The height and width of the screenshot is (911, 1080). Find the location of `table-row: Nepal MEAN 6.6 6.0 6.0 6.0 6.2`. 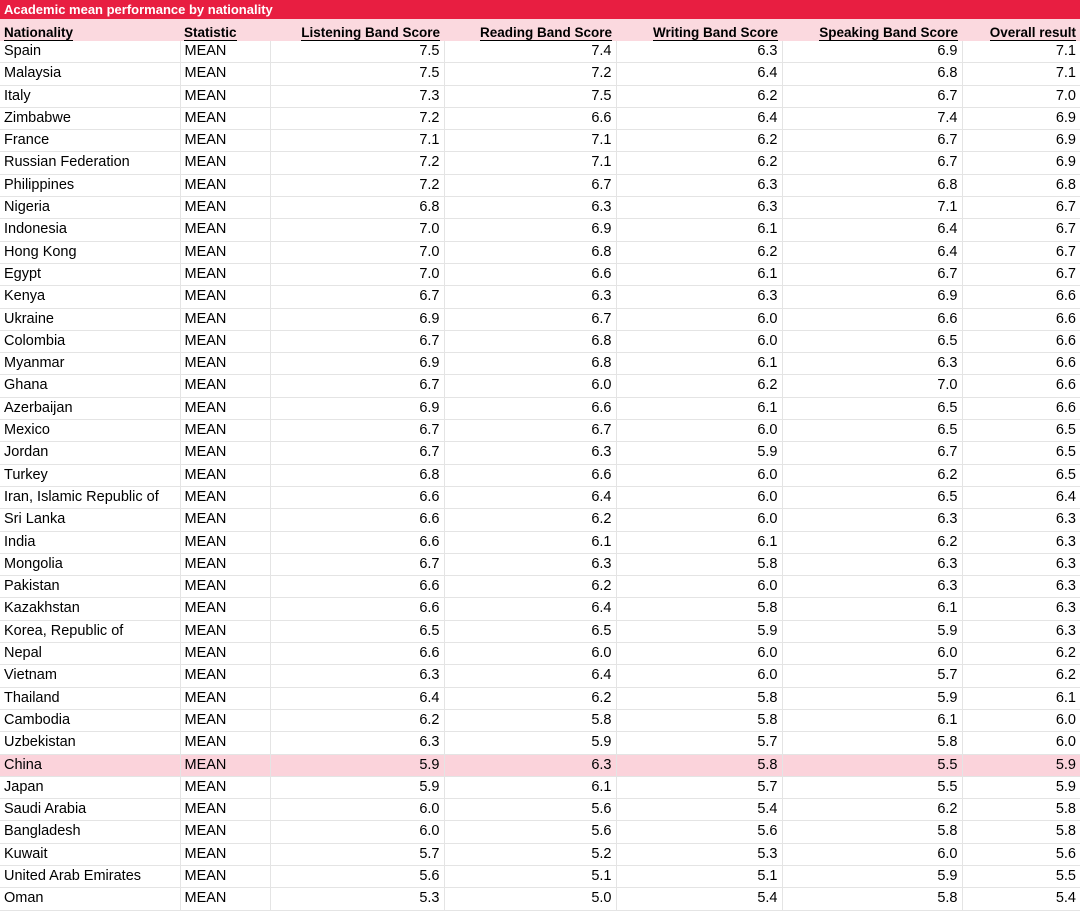

table-row: Nepal MEAN 6.6 6.0 6.0 6.0 6.2 is located at coordinates (540, 654).